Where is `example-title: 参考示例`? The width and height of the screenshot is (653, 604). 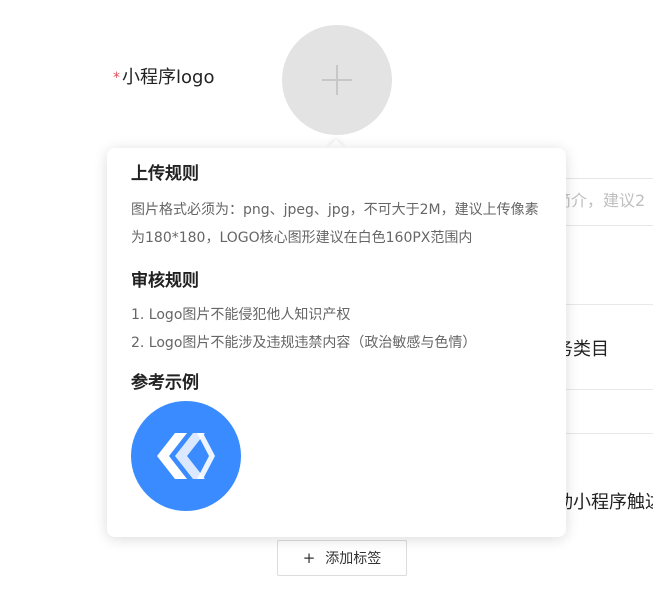 example-title: 参考示例 is located at coordinates (165, 383).